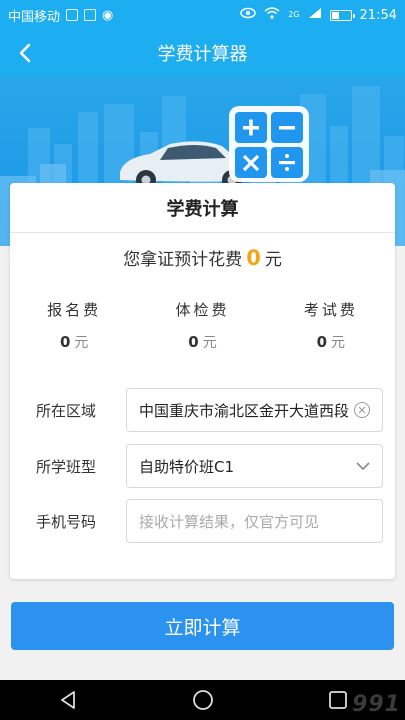 This screenshot has height=720, width=405. What do you see at coordinates (34, 17) in the screenshot?
I see `carrier-label: 中国移动` at bounding box center [34, 17].